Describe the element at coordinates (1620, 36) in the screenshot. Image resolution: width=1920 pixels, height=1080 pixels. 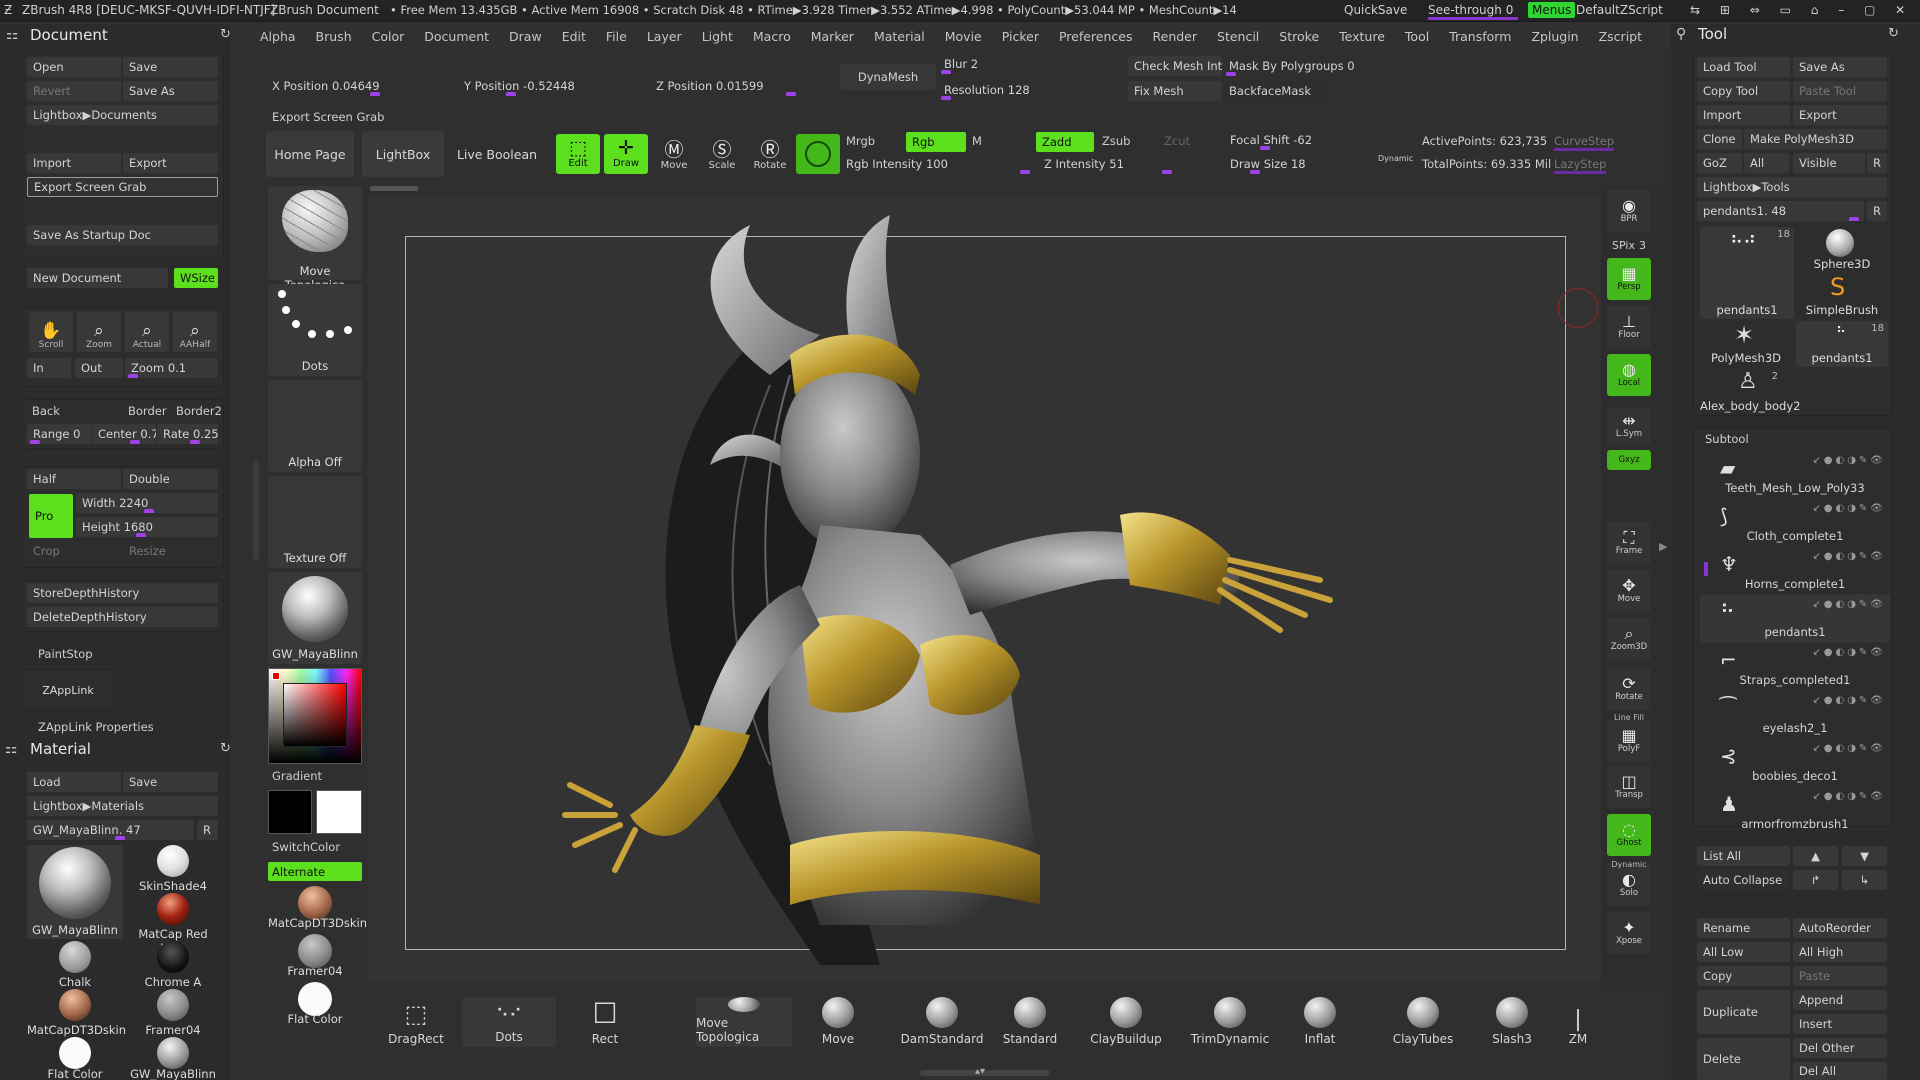
I see `menu-zscript: Zscript` at that location.